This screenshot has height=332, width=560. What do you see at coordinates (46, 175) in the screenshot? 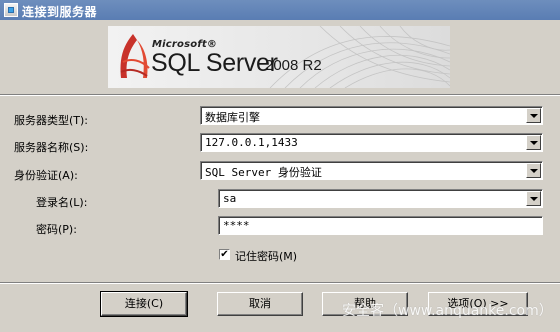
I see `authentication-label: 身份验证(A):` at bounding box center [46, 175].